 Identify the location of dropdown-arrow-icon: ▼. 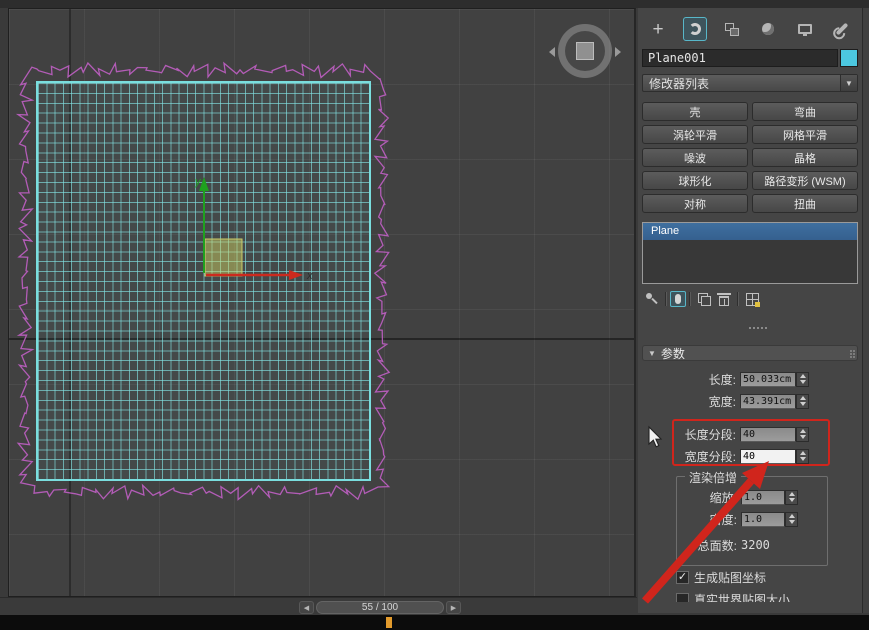
(848, 83).